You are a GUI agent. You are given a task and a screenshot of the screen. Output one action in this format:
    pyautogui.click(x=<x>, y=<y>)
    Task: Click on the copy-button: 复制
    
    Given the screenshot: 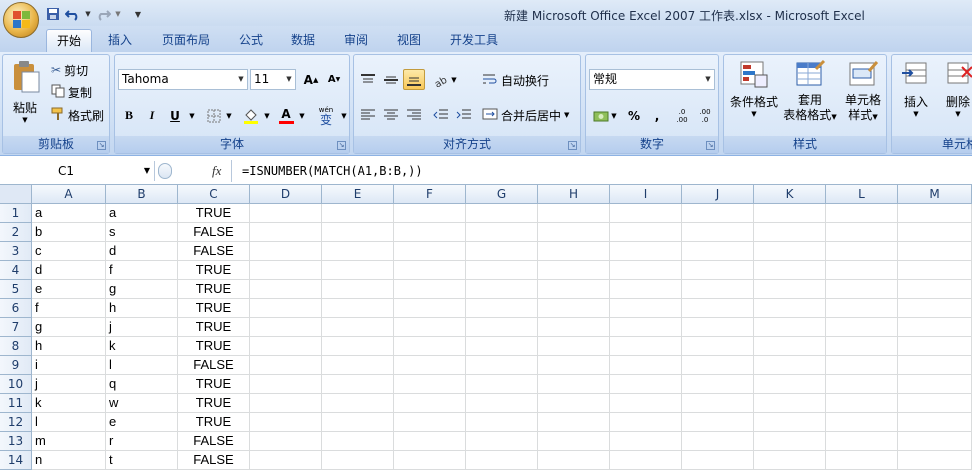 What is the action you would take?
    pyautogui.click(x=71, y=92)
    